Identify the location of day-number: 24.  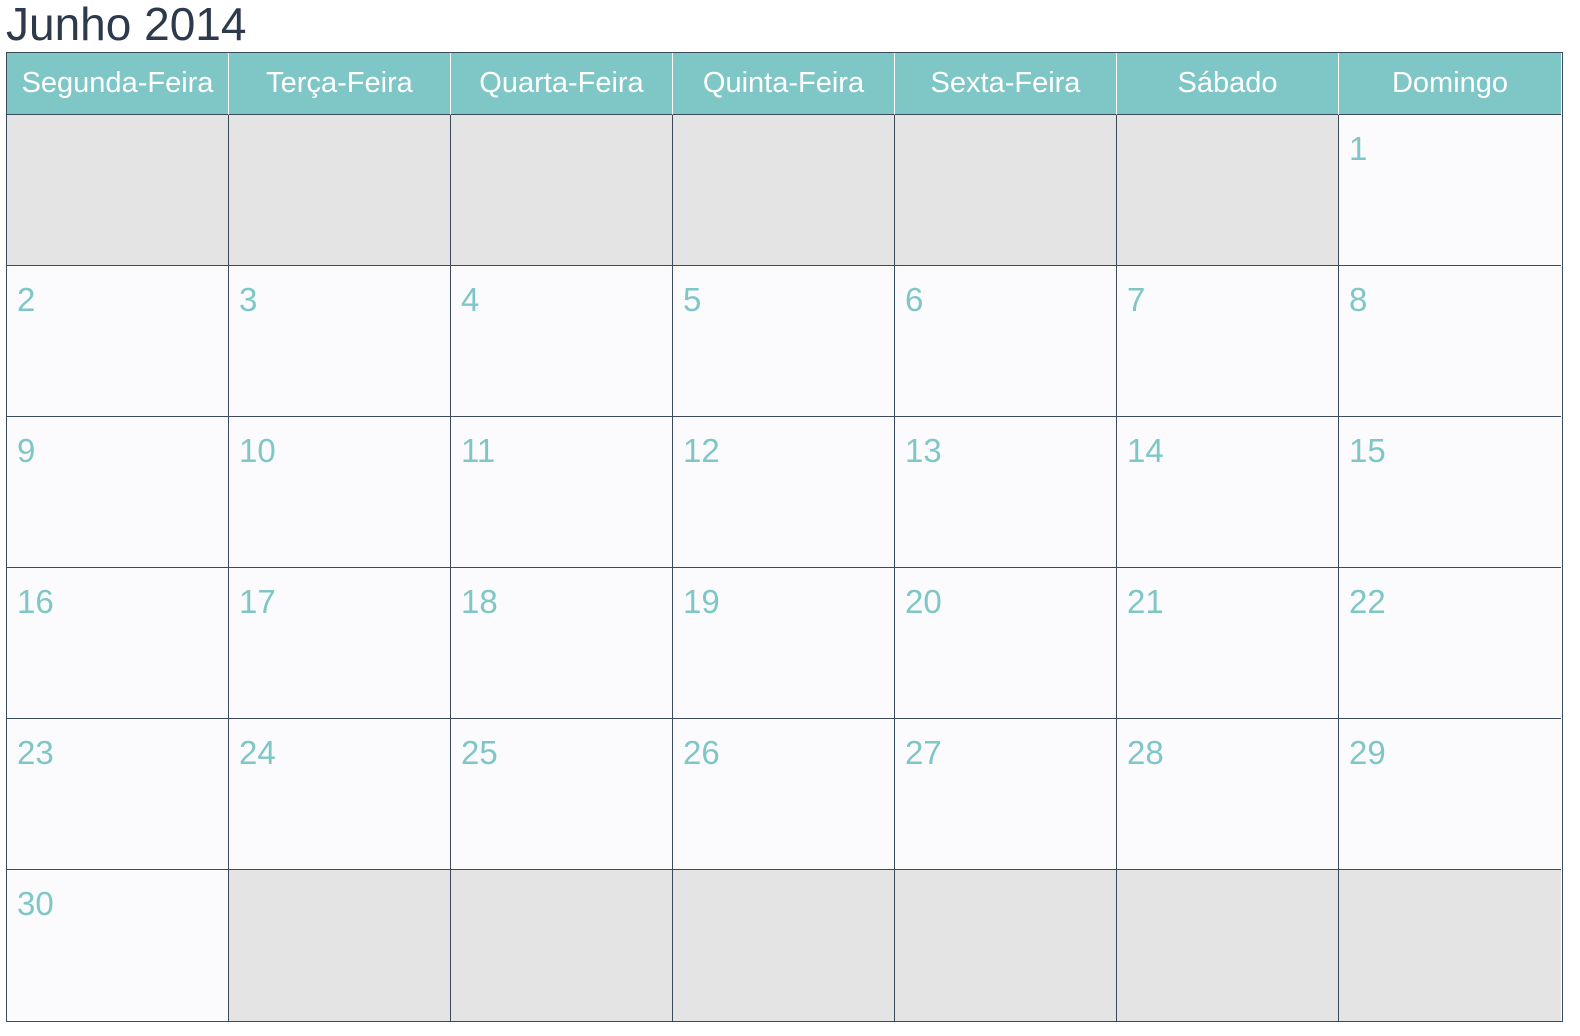
(257, 752).